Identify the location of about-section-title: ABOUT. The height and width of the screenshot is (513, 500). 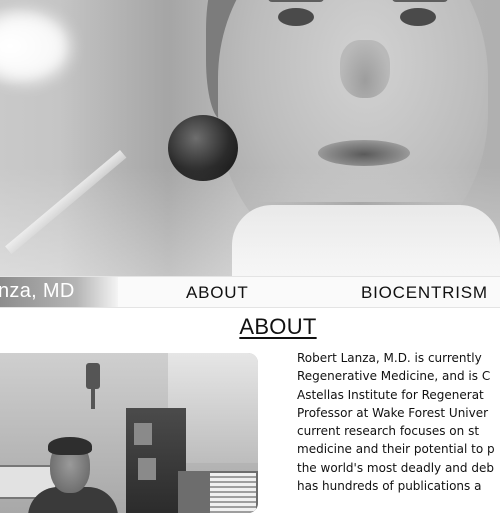
(278, 326).